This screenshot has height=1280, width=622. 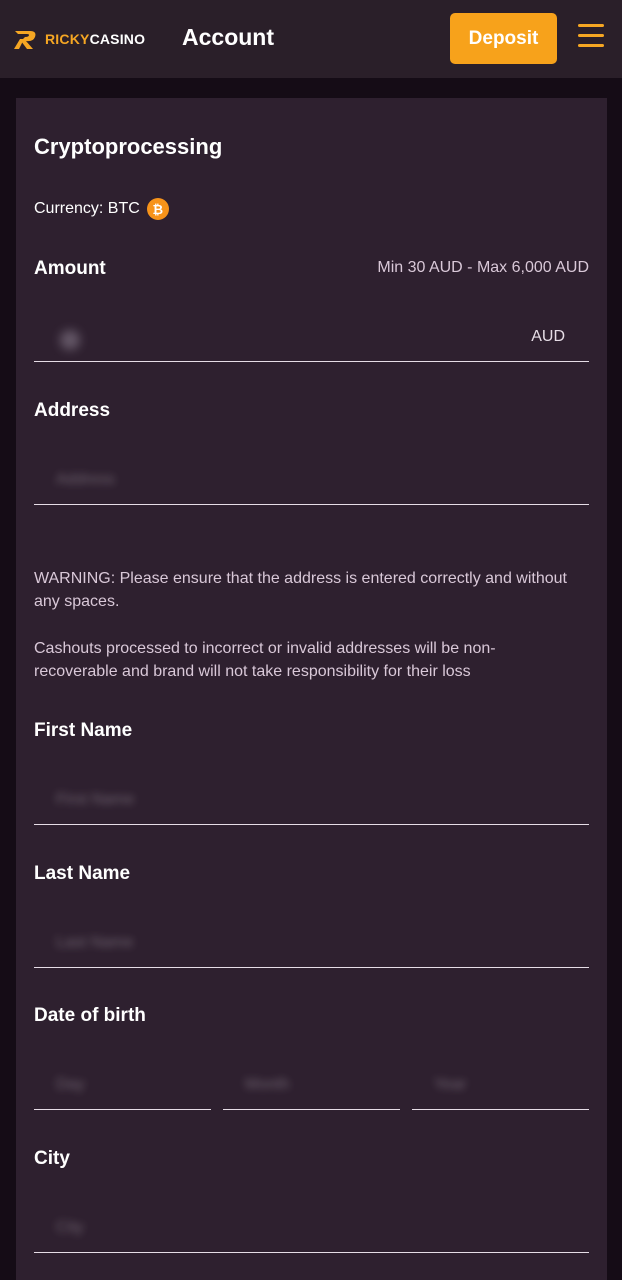 I want to click on dob-year-input, so click(x=500, y=1084).